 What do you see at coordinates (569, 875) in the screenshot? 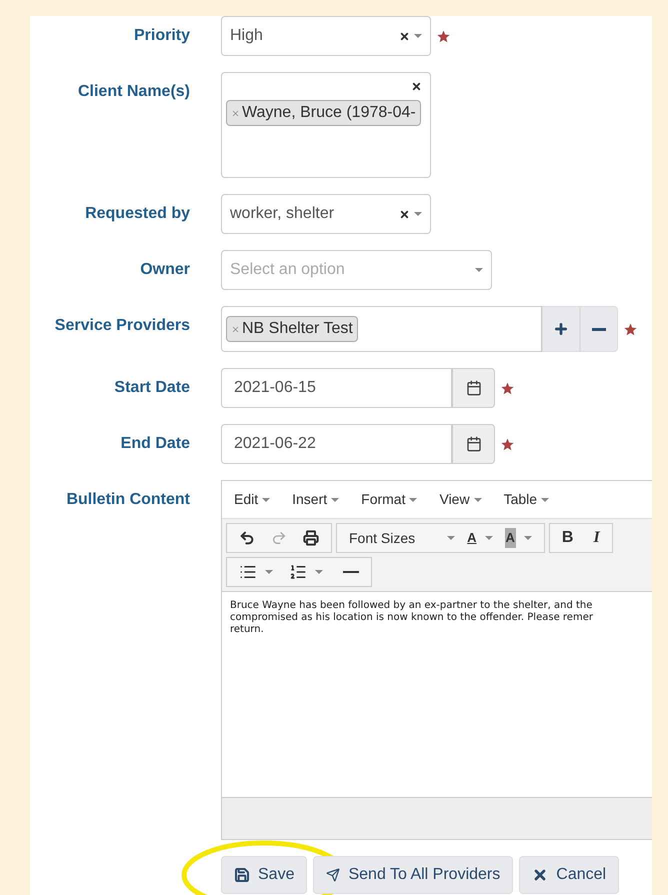
I see `cancel-button: Cancel` at bounding box center [569, 875].